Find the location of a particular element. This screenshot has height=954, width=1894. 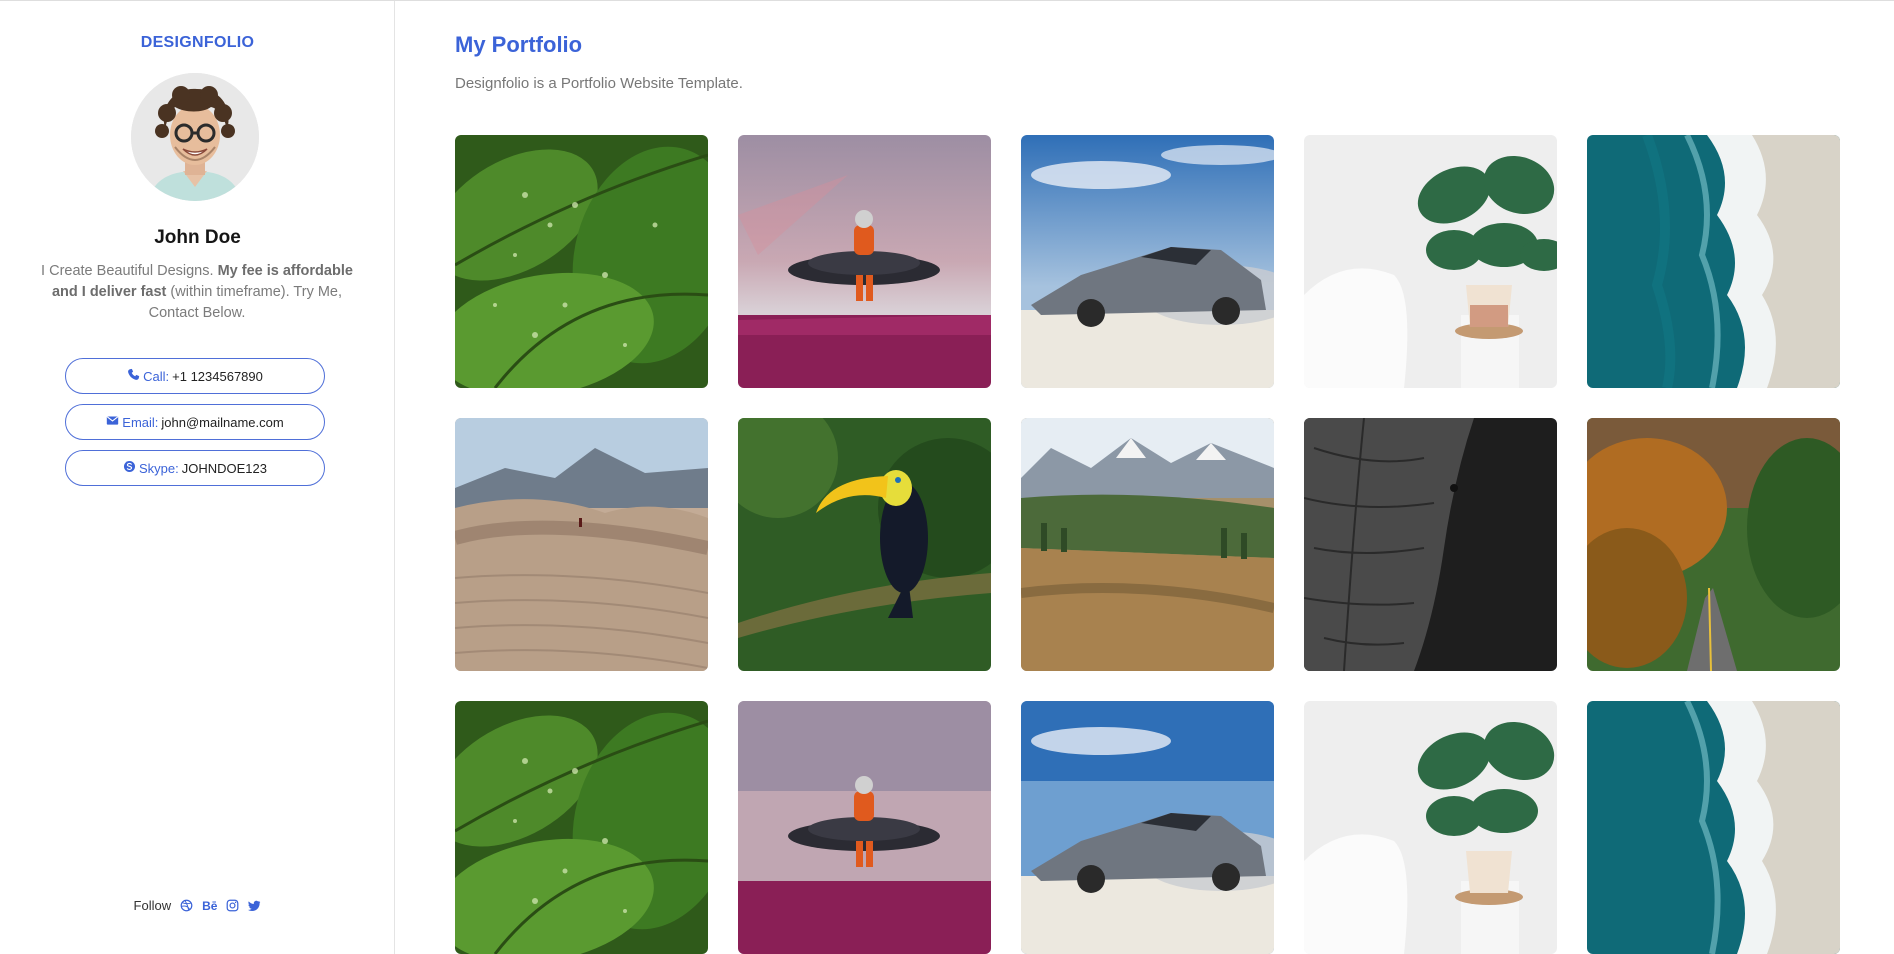

desert-dunes-photo is located at coordinates (581, 544).